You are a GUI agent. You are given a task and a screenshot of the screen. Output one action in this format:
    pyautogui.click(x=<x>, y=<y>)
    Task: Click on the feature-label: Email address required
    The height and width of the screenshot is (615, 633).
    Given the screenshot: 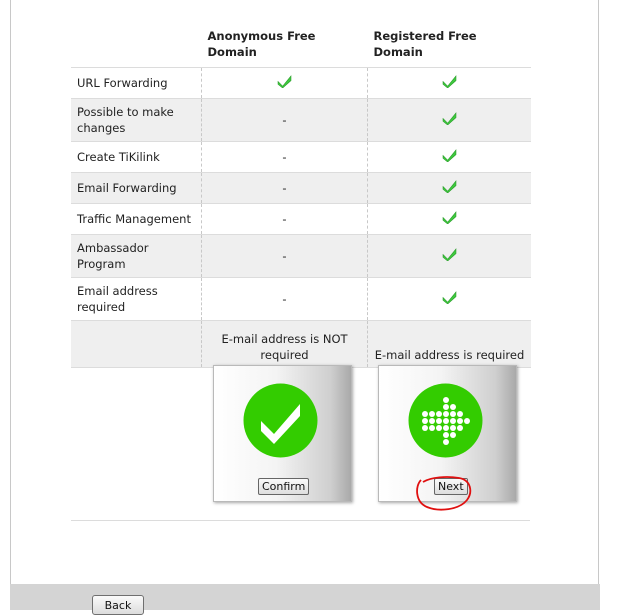 What is the action you would take?
    pyautogui.click(x=136, y=299)
    